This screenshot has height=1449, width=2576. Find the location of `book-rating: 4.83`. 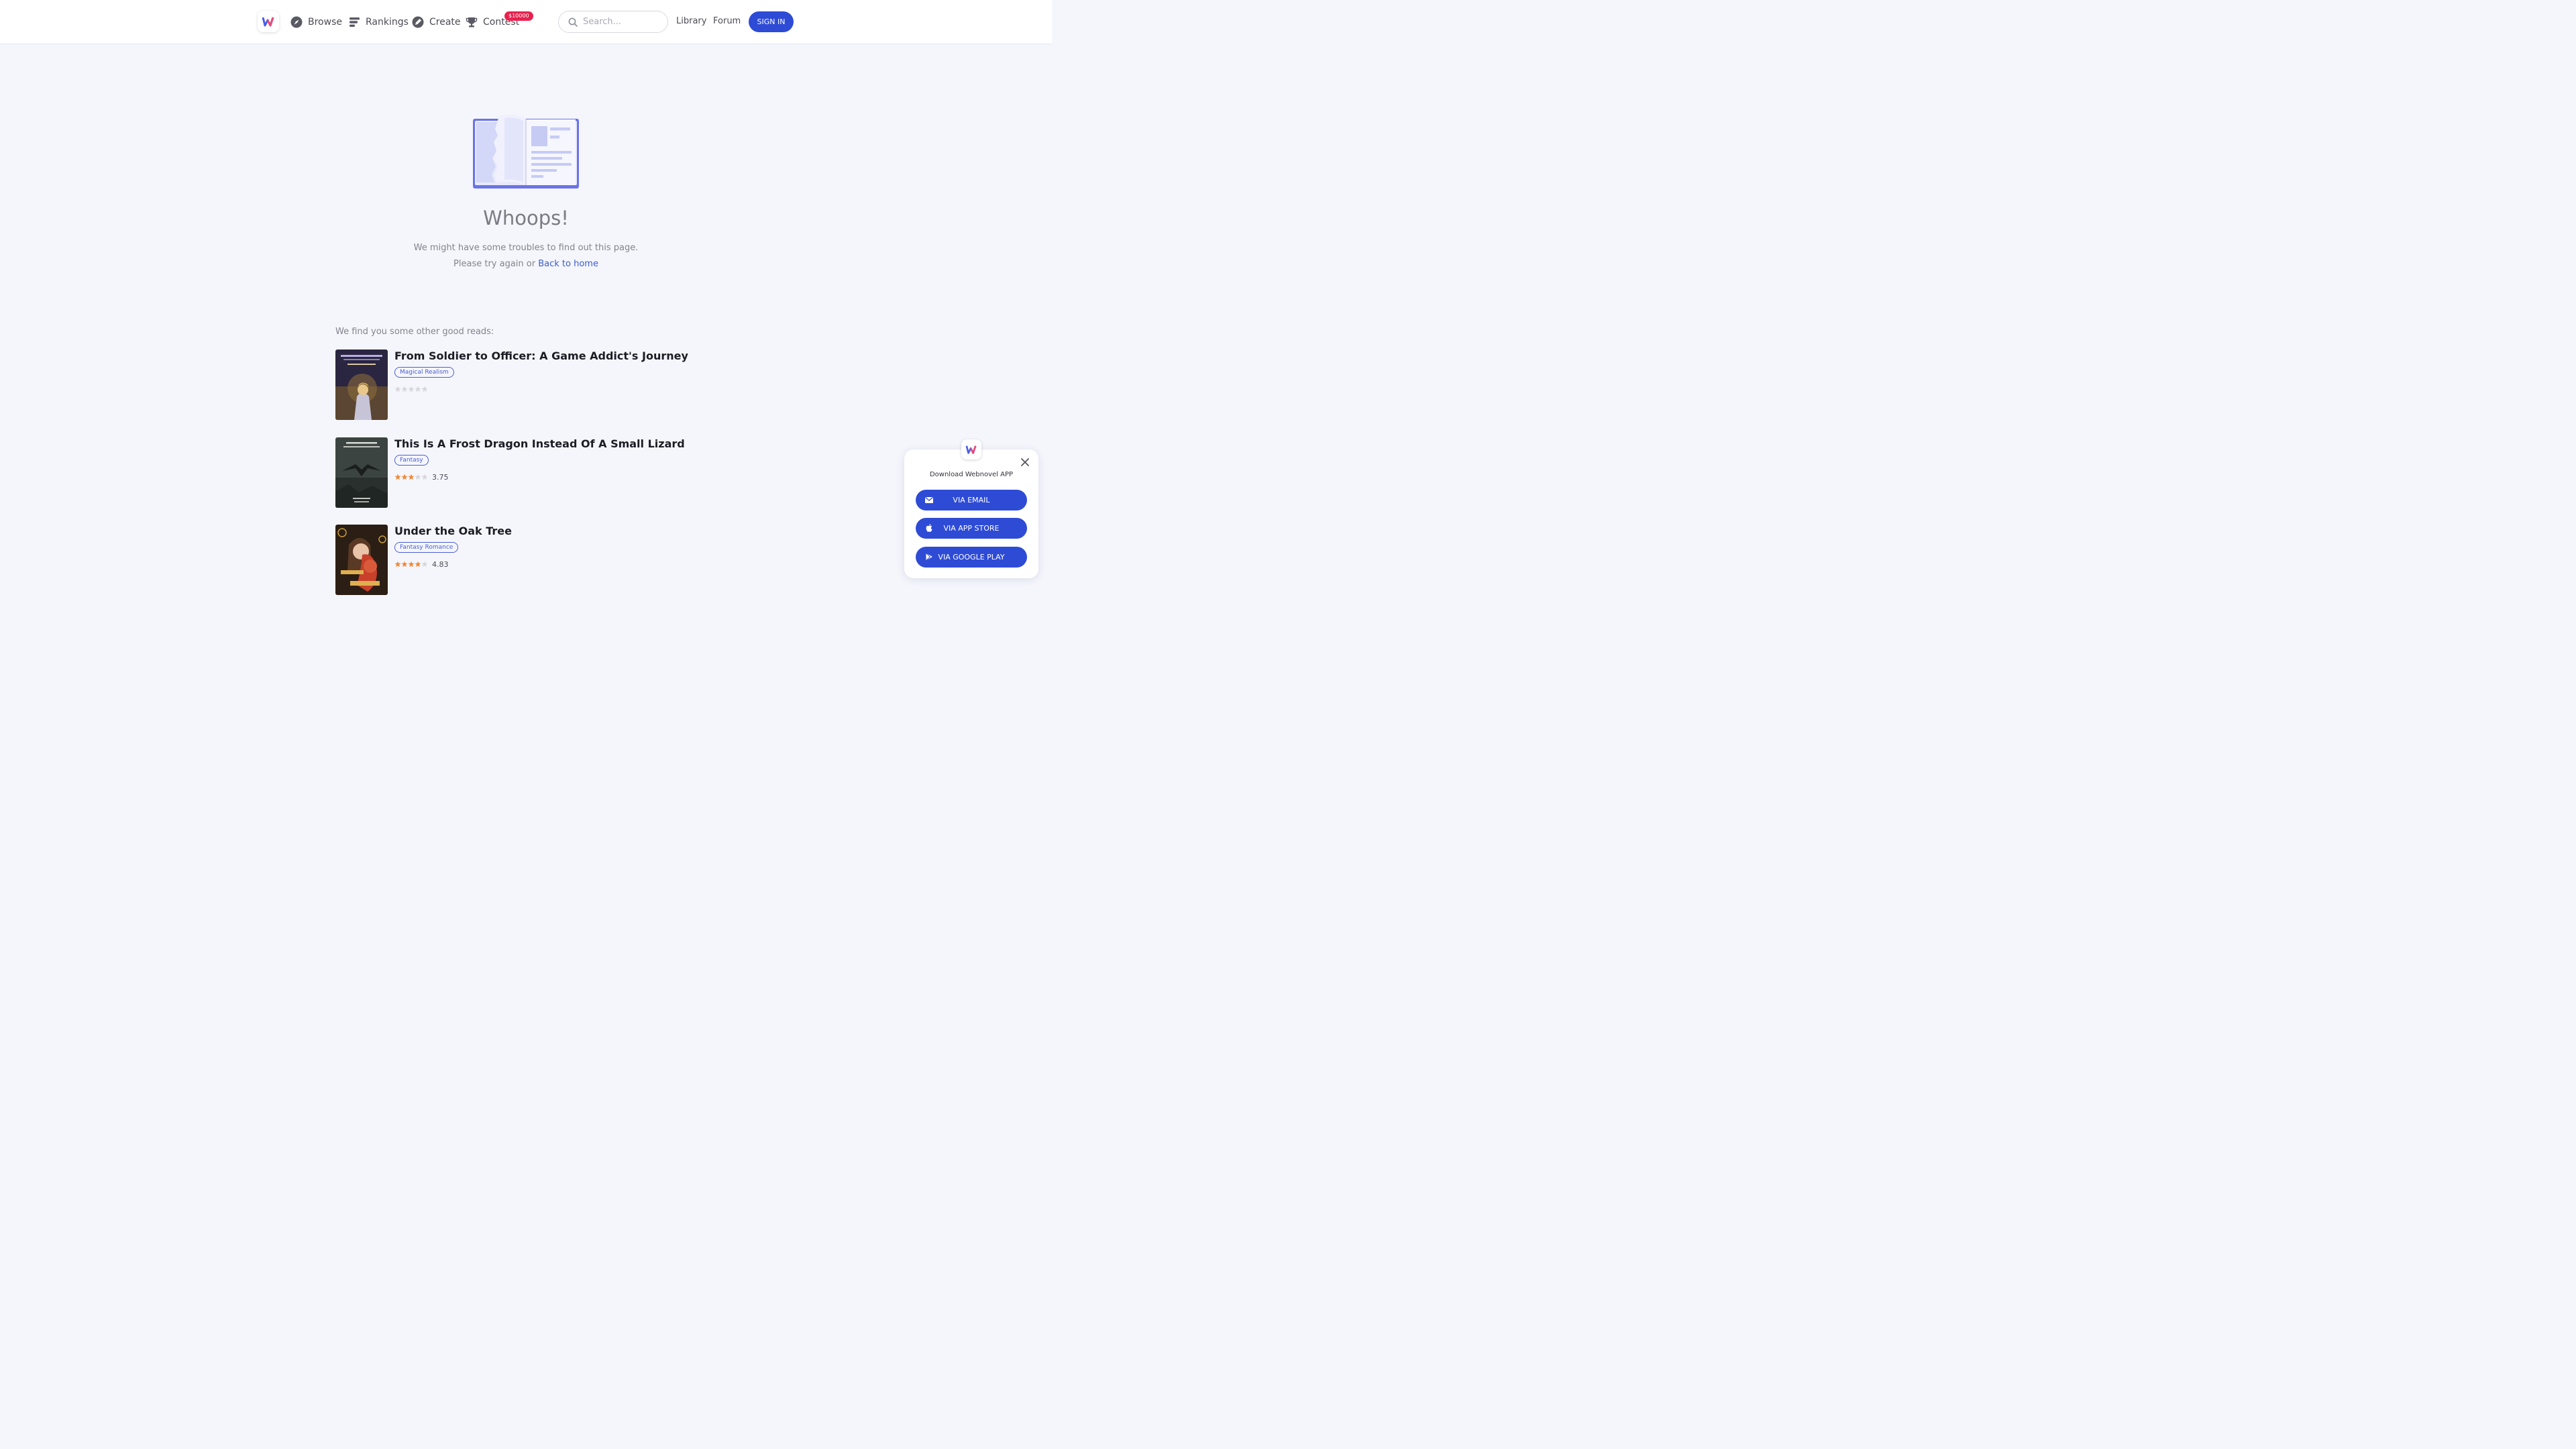

book-rating: 4.83 is located at coordinates (421, 564).